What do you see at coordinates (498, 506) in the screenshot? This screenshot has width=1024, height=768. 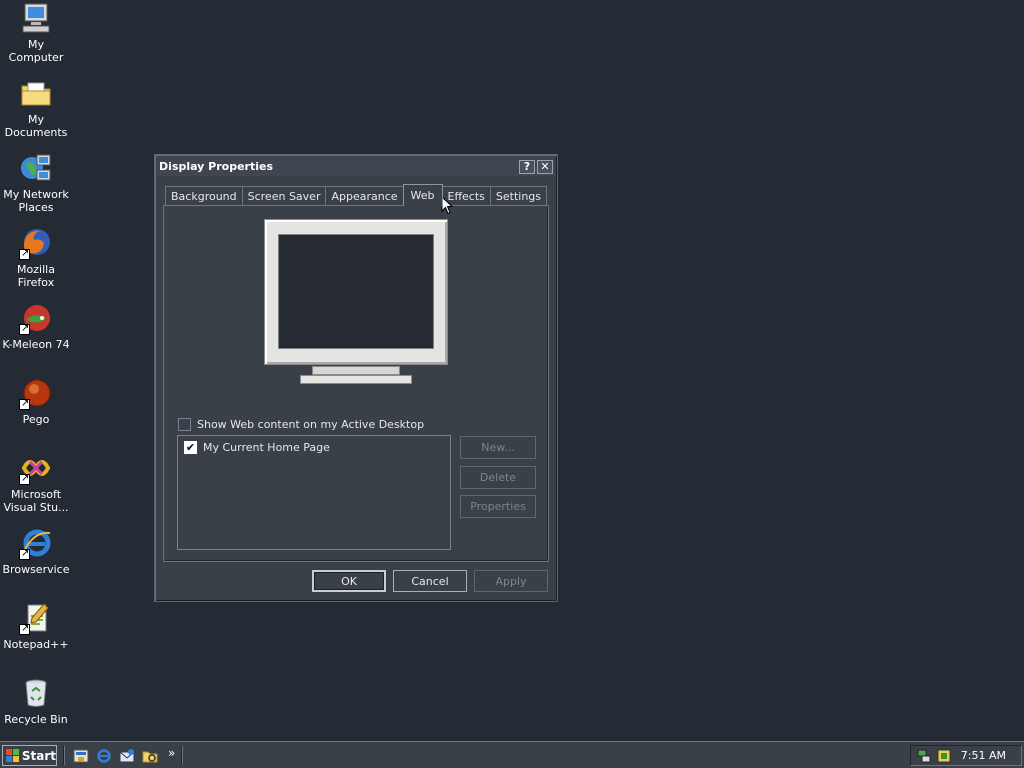 I see `properties-button: Properties` at bounding box center [498, 506].